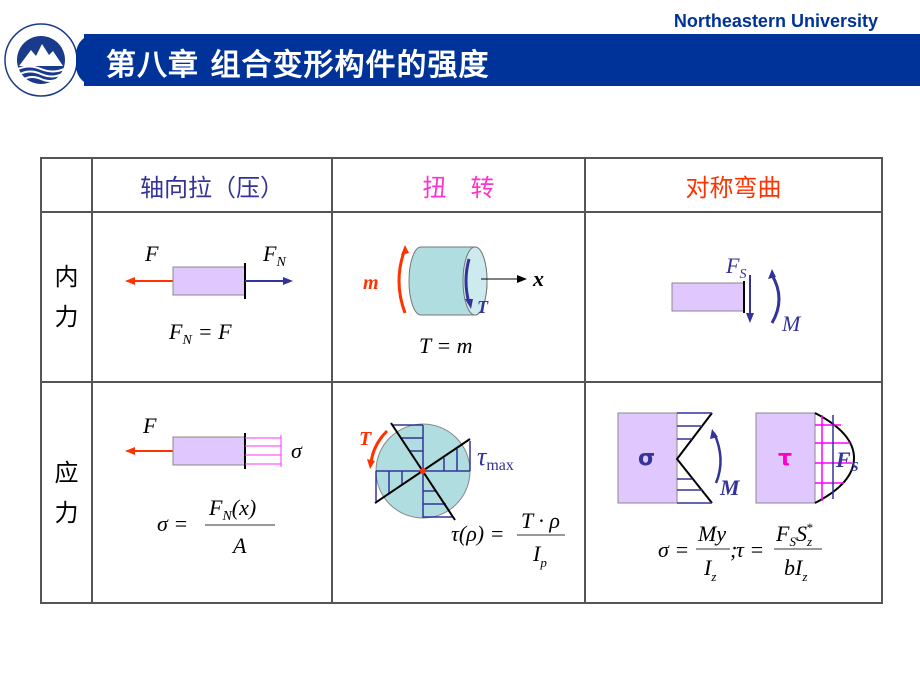 This screenshot has height=690, width=920. Describe the element at coordinates (539, 555) in the screenshot. I see `formula-denominator: Ip` at that location.